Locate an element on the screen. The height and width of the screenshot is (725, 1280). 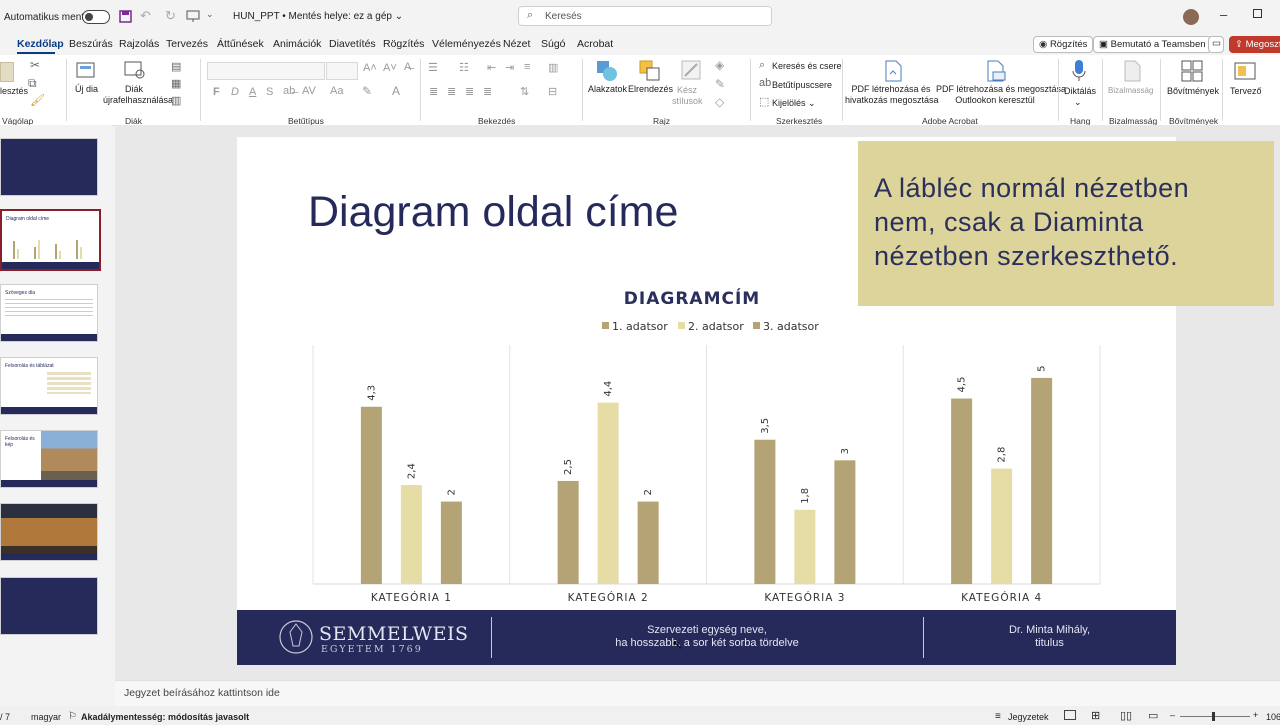
increase-indent-icon: ⇥ is located at coordinates (509, 67).